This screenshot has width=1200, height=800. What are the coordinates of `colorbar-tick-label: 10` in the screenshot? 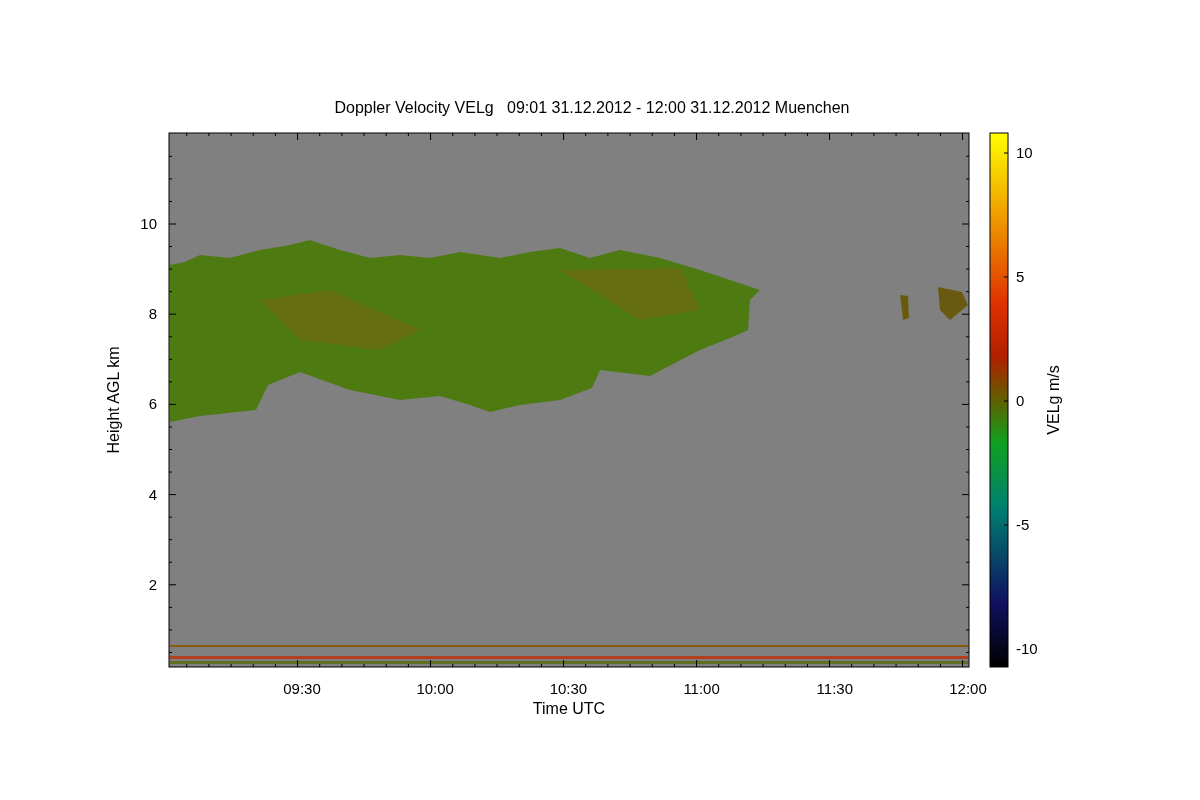 It's located at (1024, 152).